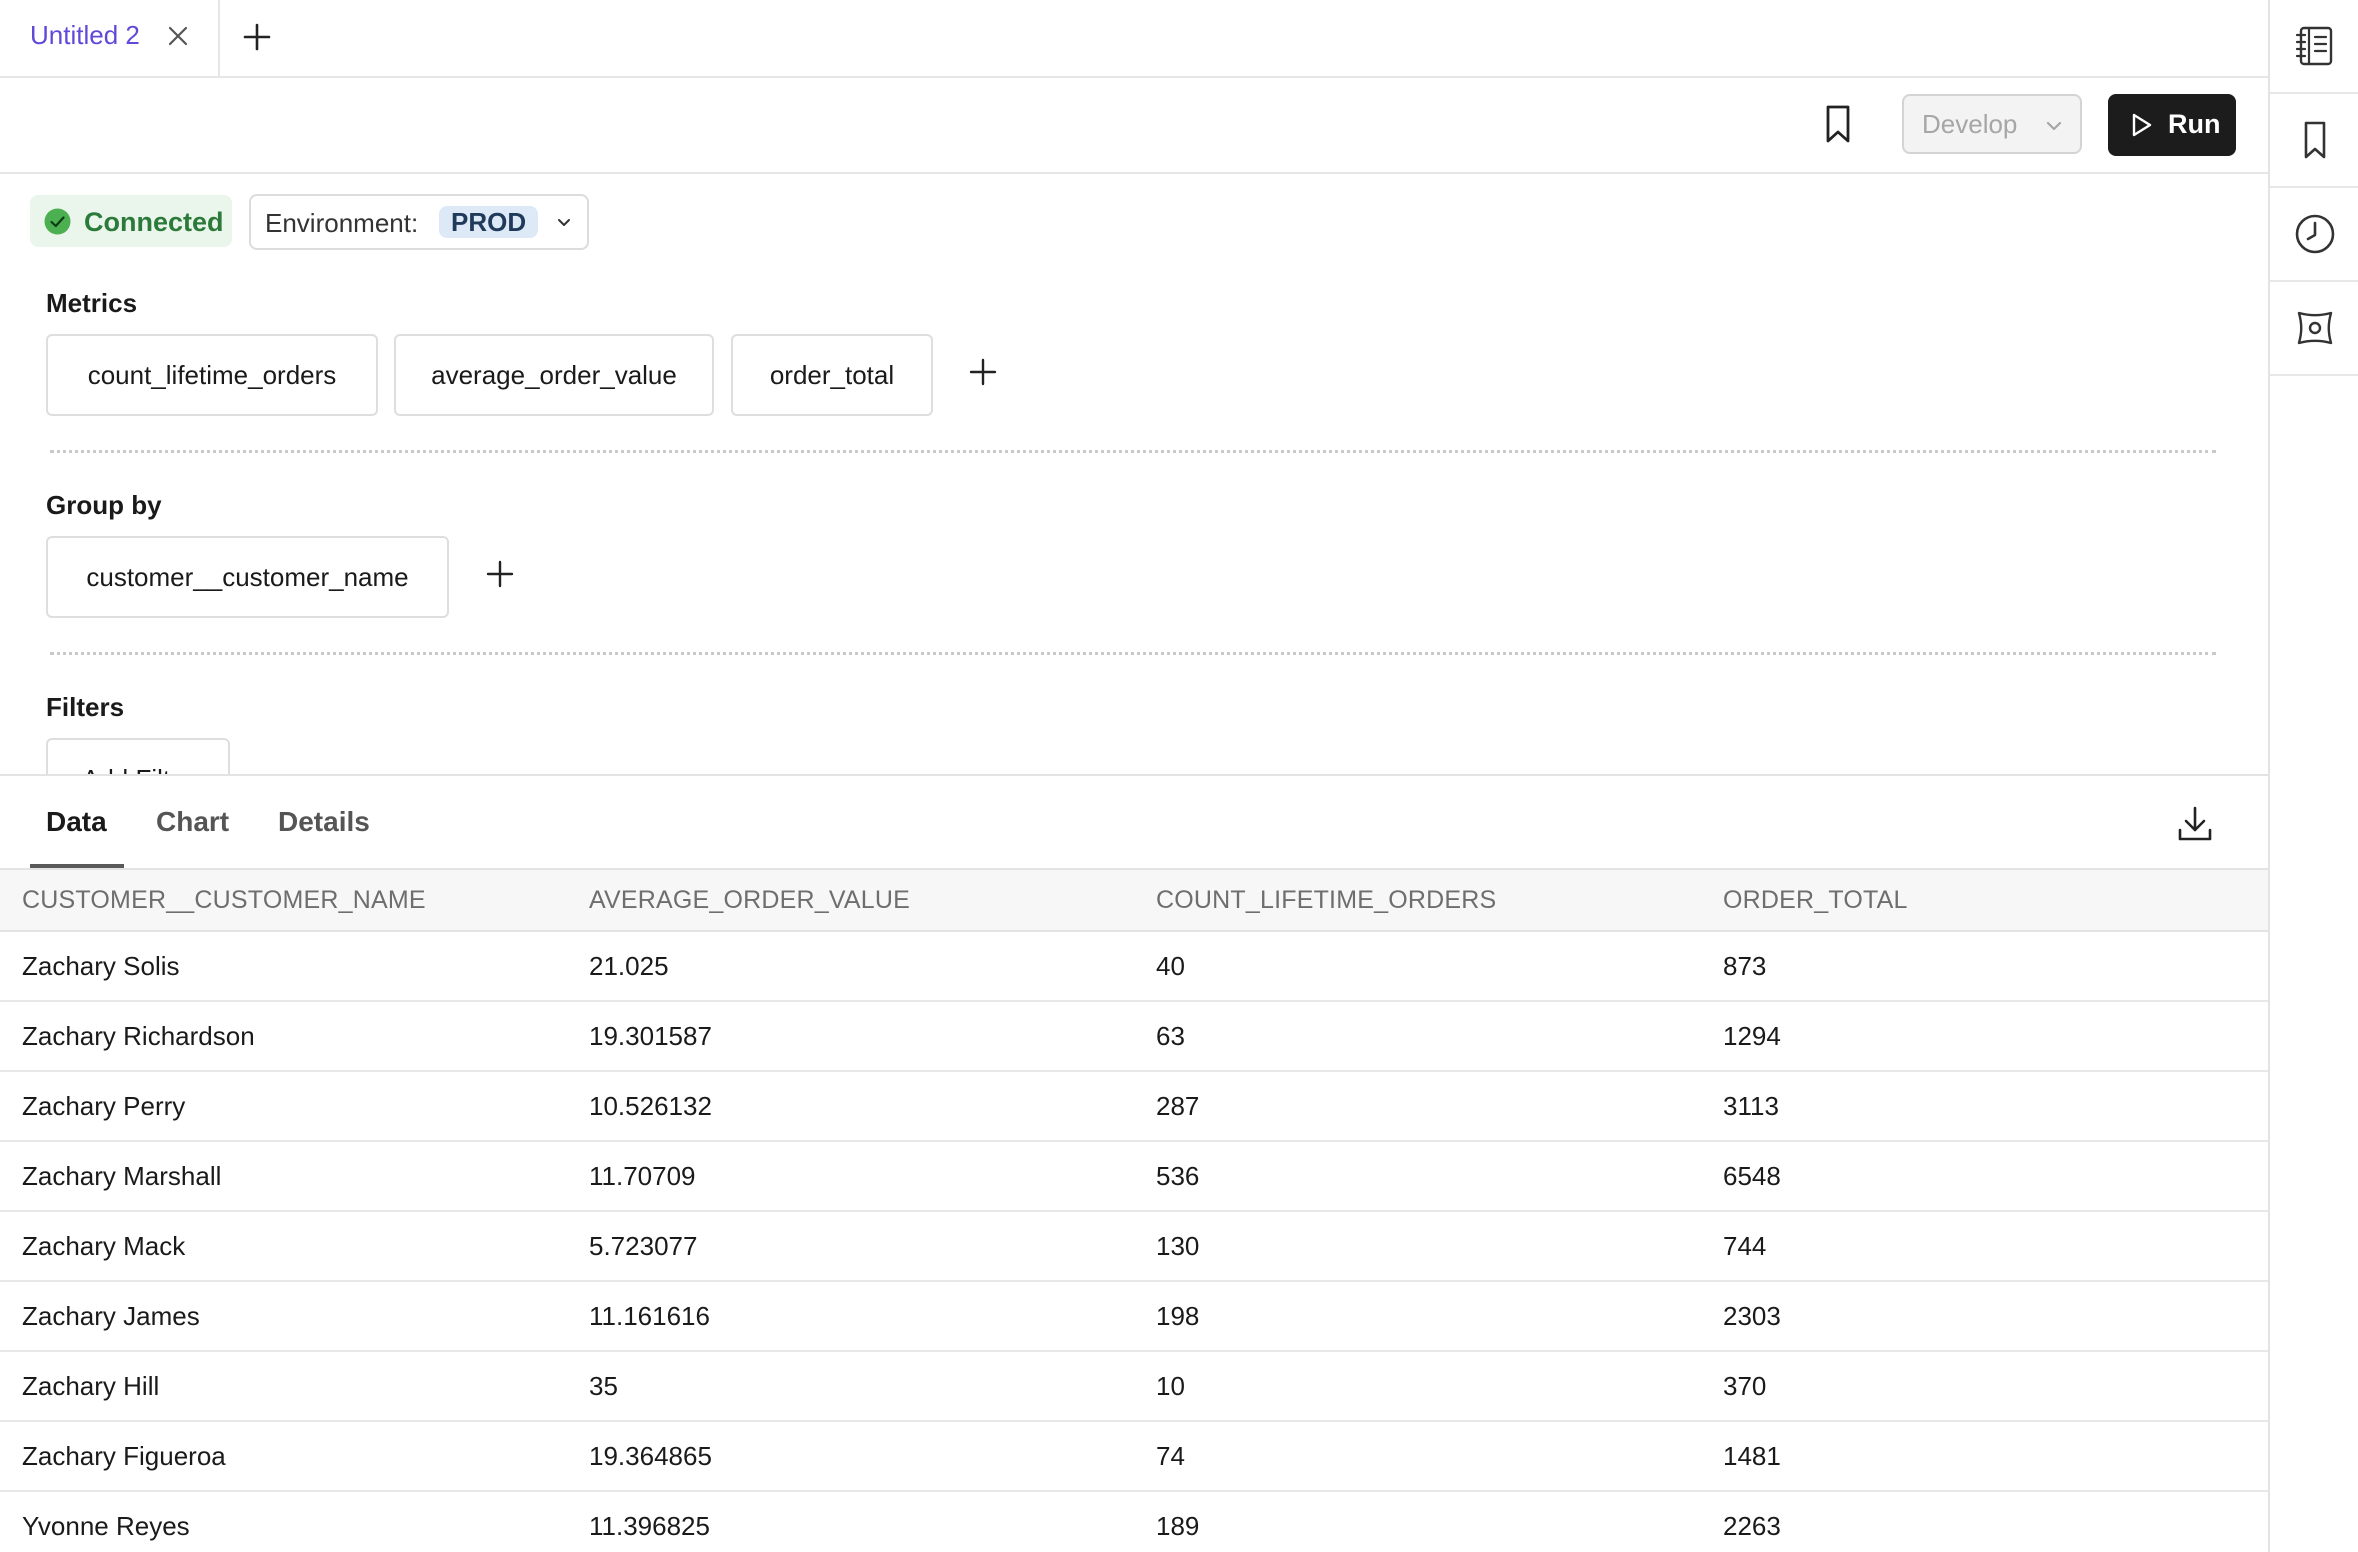 The height and width of the screenshot is (1552, 2358). What do you see at coordinates (104, 505) in the screenshot?
I see `group-by-title: Group by` at bounding box center [104, 505].